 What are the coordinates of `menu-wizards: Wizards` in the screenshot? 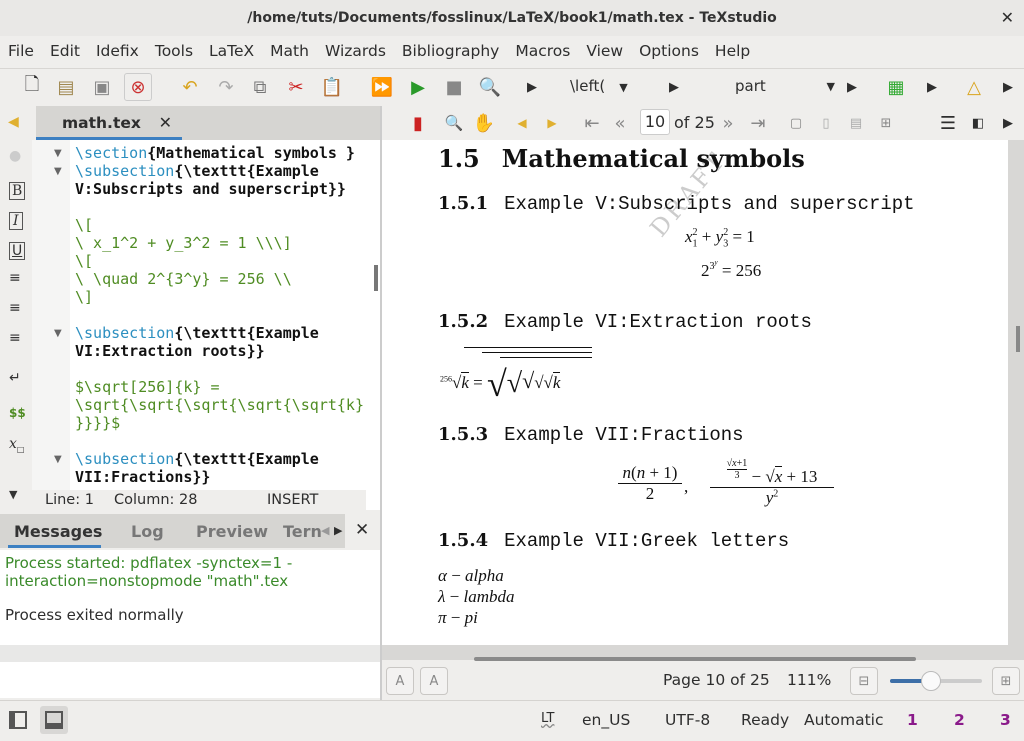 It's located at (355, 51).